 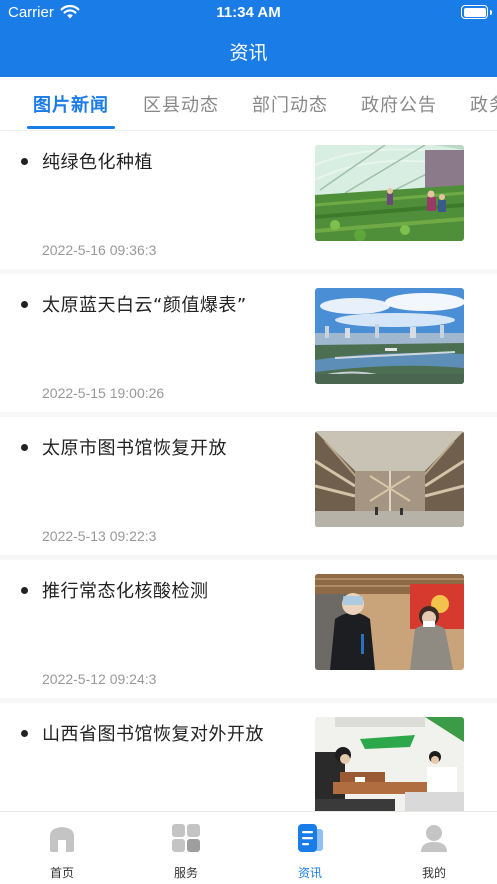 I want to click on news-title: 推行常态化核酸检测, so click(x=125, y=591).